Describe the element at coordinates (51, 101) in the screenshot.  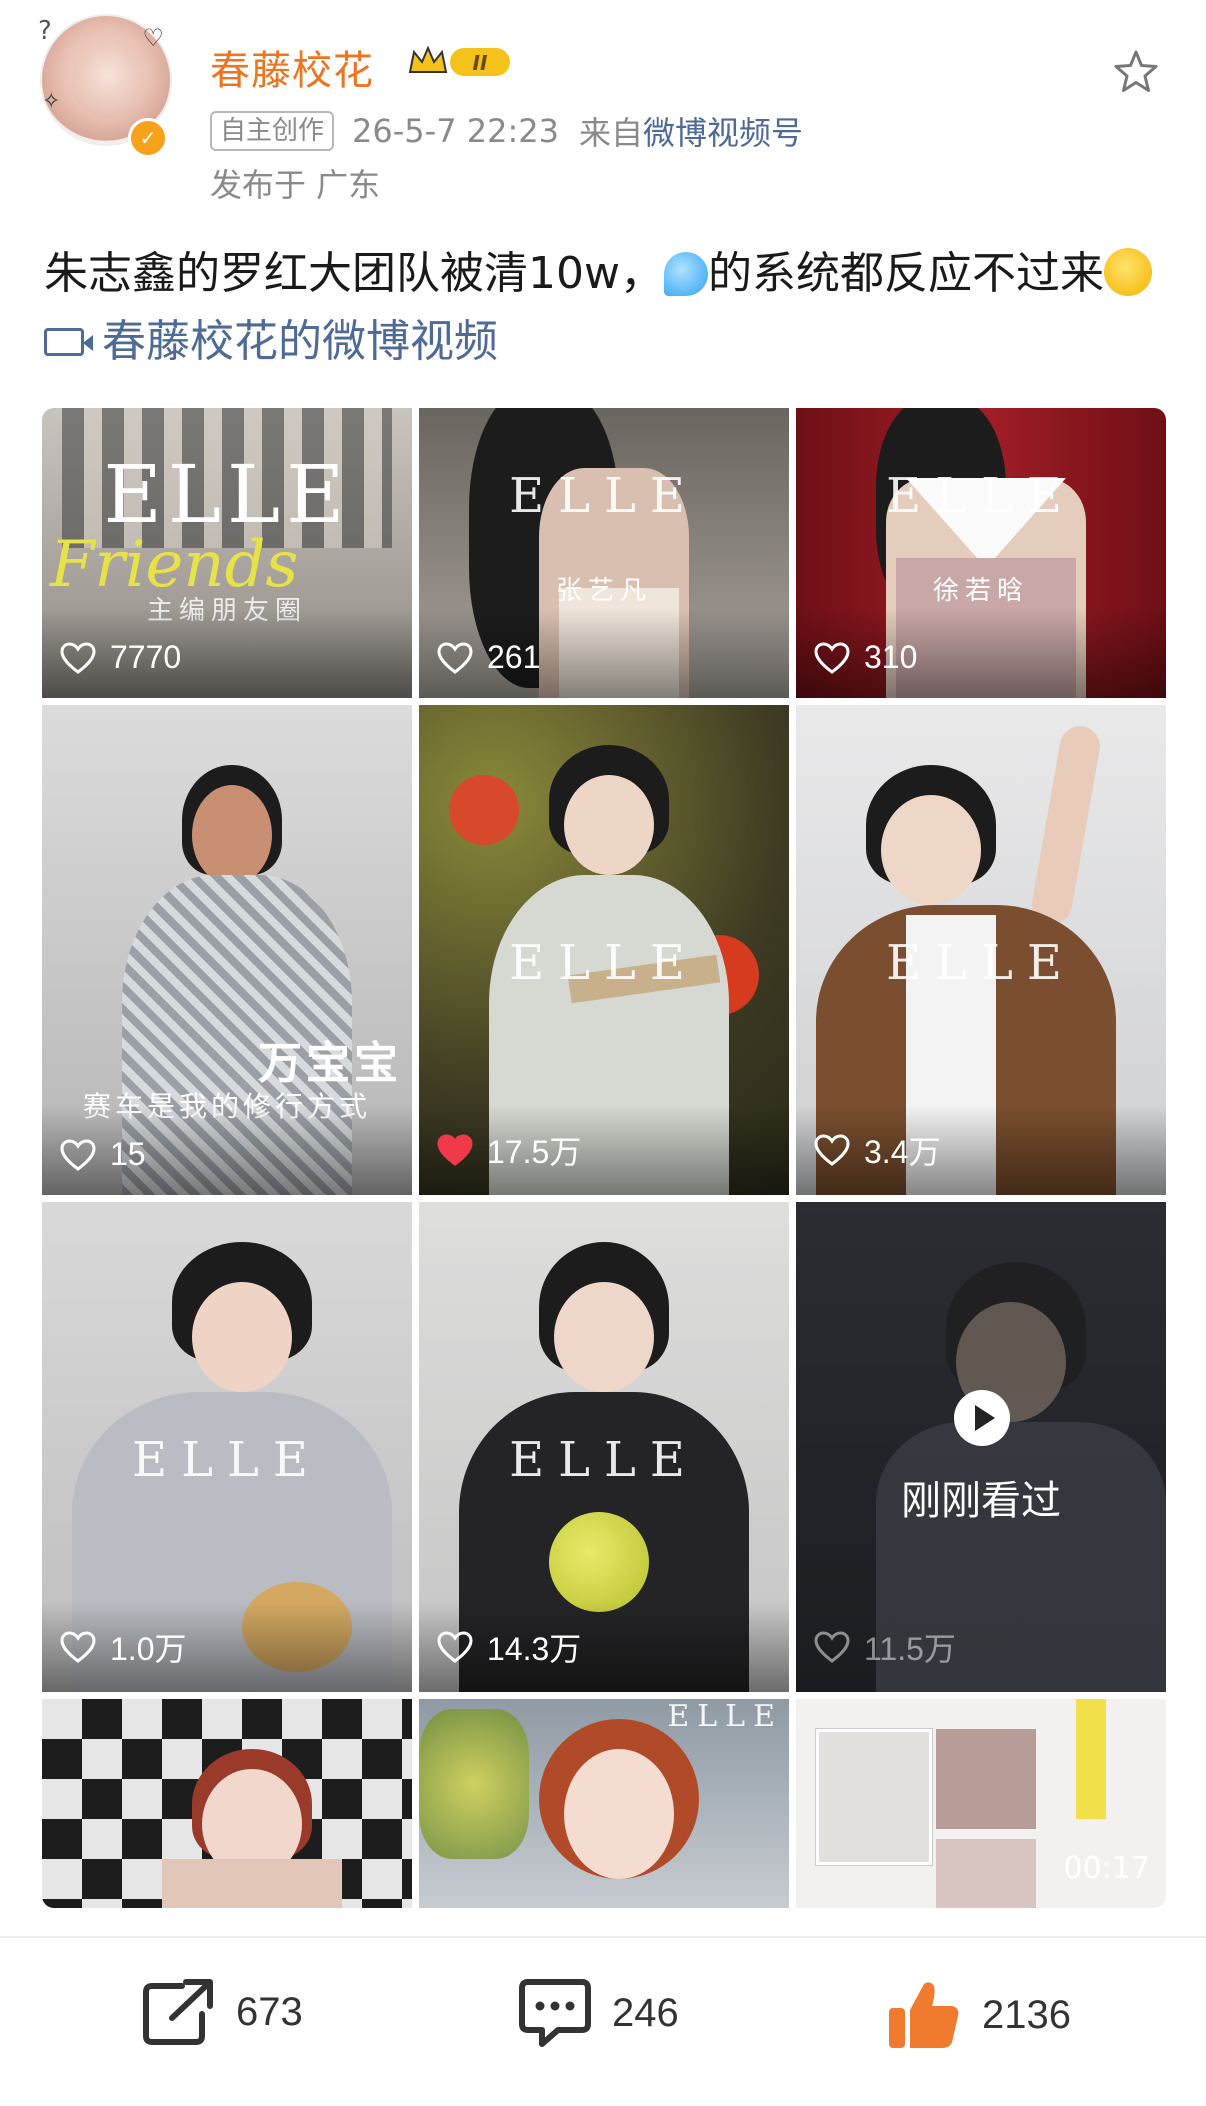
I see `sparkle-icon: ✧` at that location.